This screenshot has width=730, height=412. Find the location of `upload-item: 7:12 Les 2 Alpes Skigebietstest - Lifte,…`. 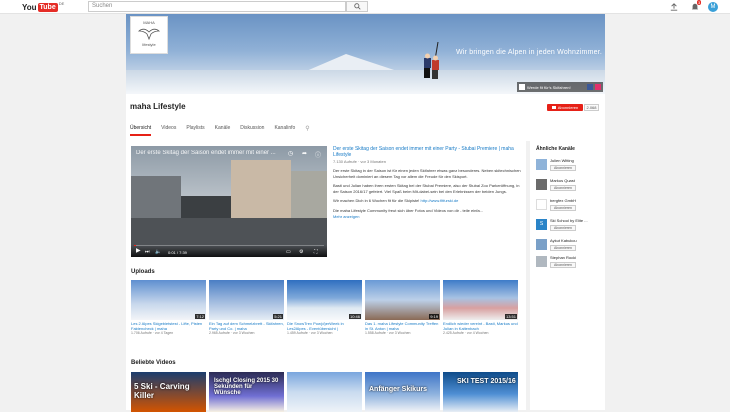

upload-item: 7:12 Les 2 Alpes Skigebietstest - Lifte,… is located at coordinates (168, 308).